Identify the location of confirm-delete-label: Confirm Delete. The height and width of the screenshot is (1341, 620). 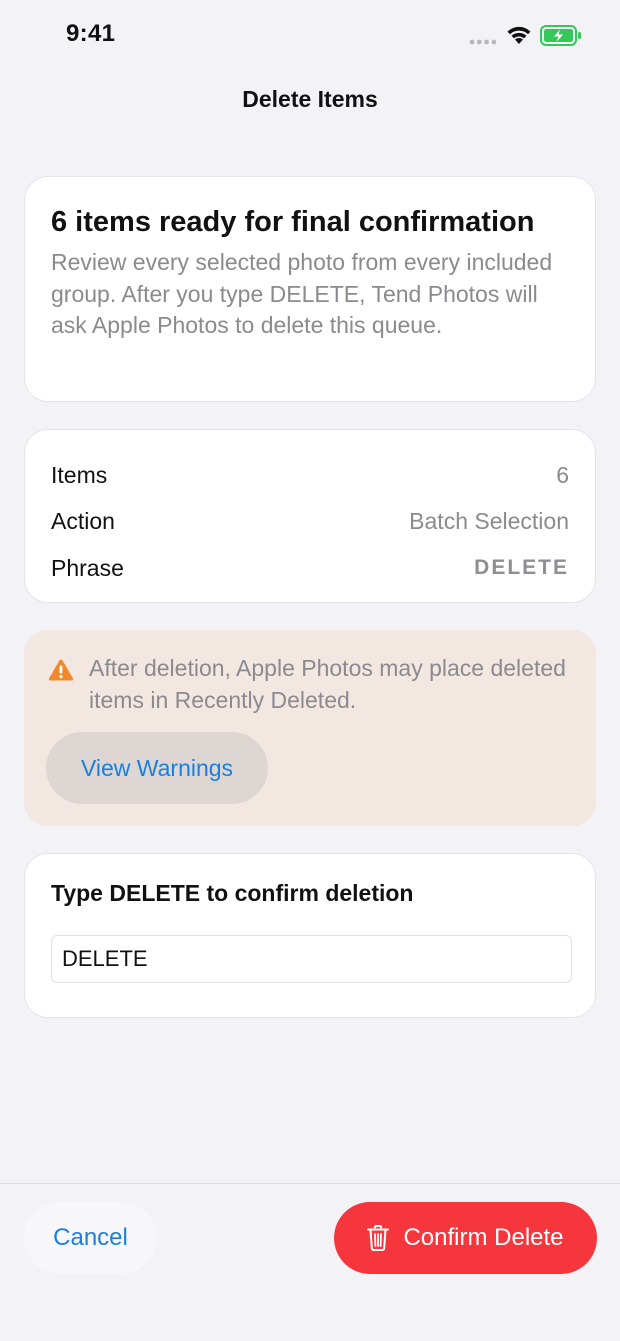
(483, 1237).